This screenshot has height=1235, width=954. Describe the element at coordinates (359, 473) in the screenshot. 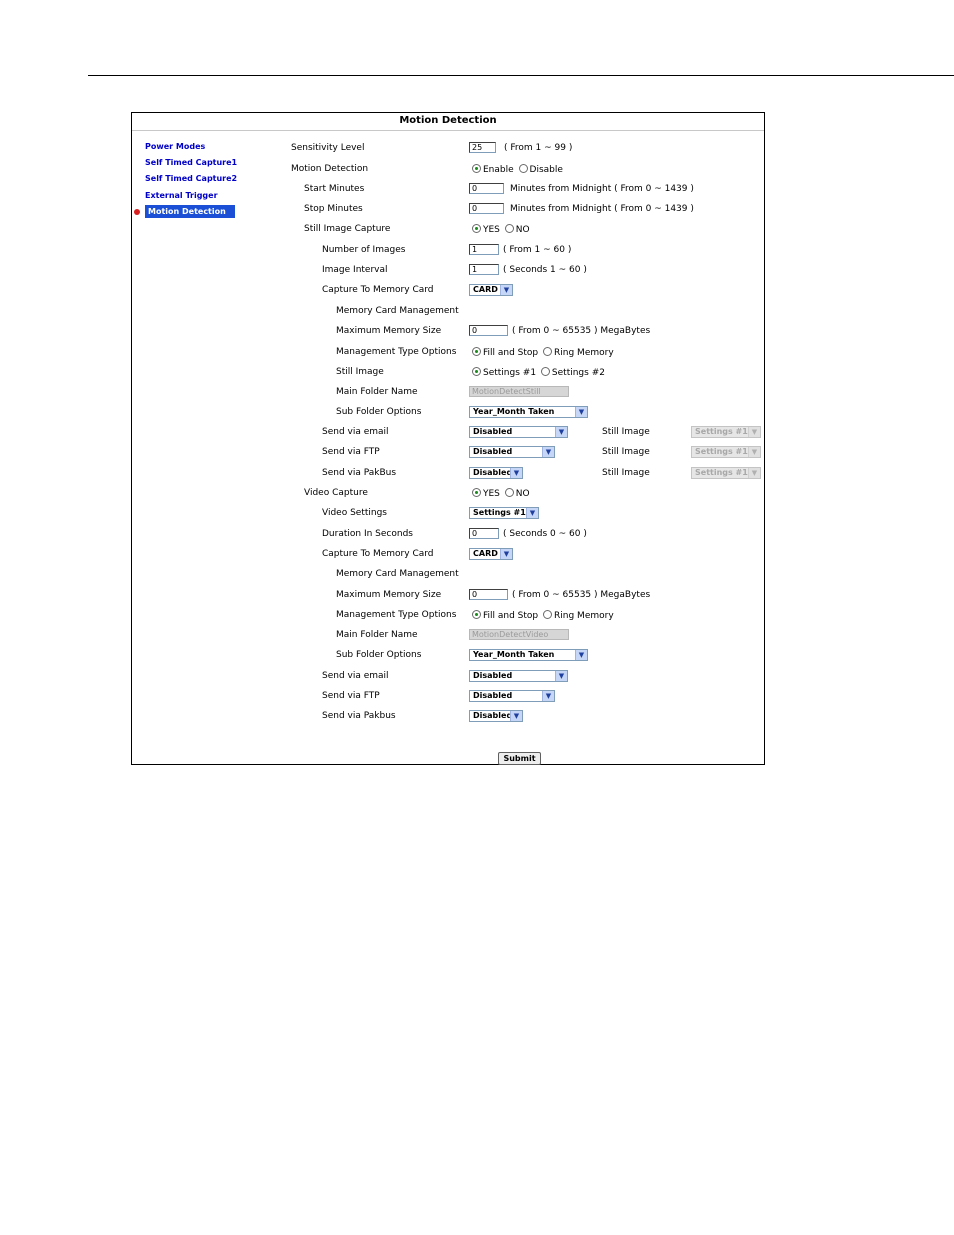

I see `still-send-pakbus-label: Send via PakBus` at that location.